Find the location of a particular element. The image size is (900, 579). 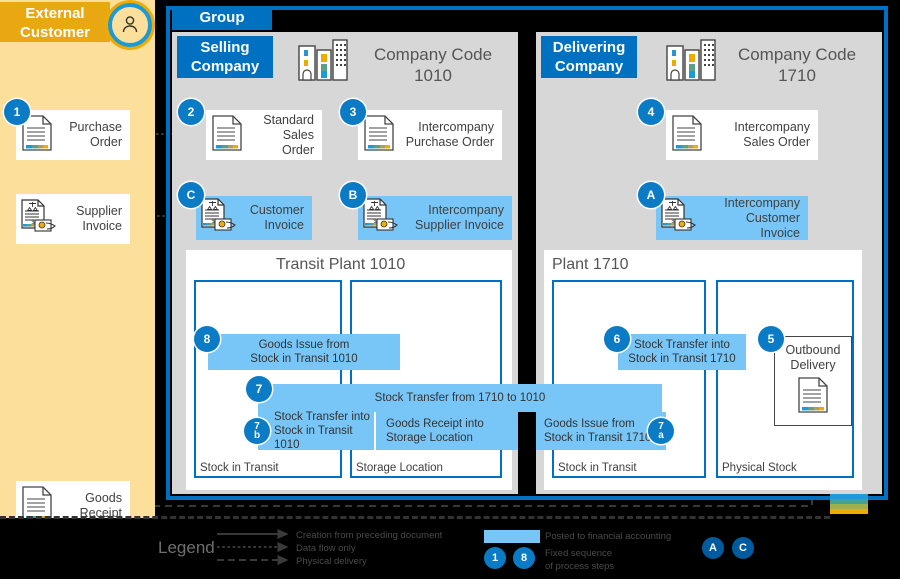

delivering-company-tag-label: Delivering Company is located at coordinates (589, 57).